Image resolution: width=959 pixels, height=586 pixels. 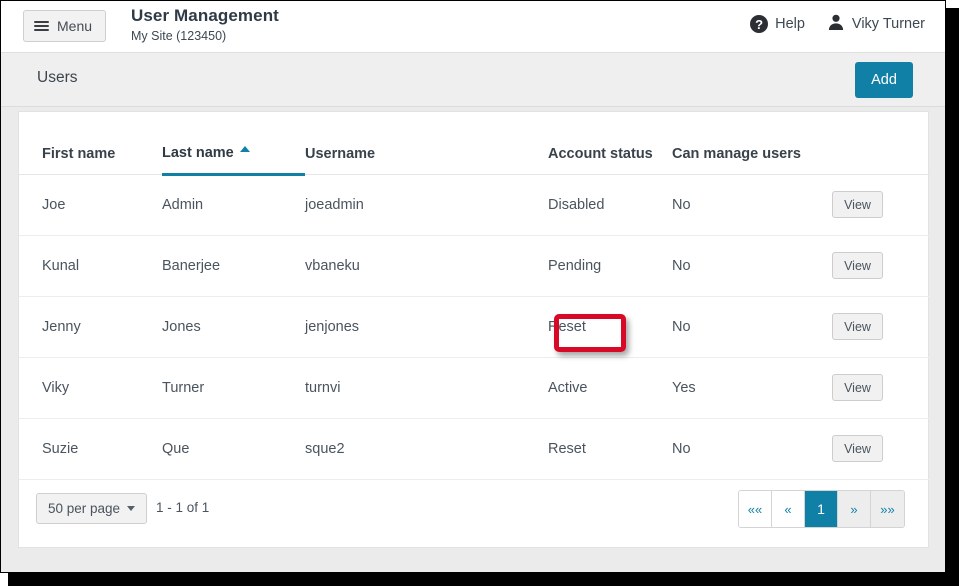 What do you see at coordinates (233, 266) in the screenshot?
I see `cell-last-name: Banerjee` at bounding box center [233, 266].